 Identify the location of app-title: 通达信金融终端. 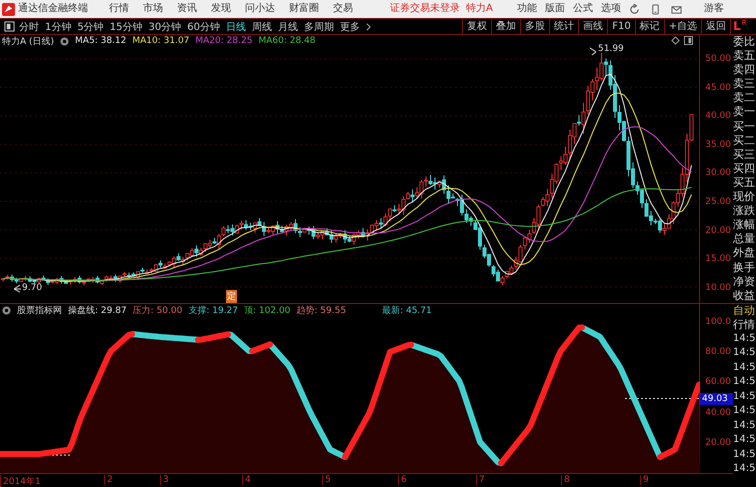
(53, 9).